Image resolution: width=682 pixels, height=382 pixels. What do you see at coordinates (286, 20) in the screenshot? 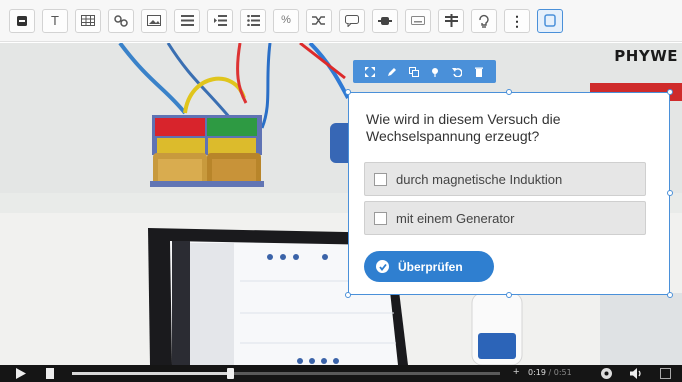
I see `percent-icon: %` at bounding box center [286, 20].